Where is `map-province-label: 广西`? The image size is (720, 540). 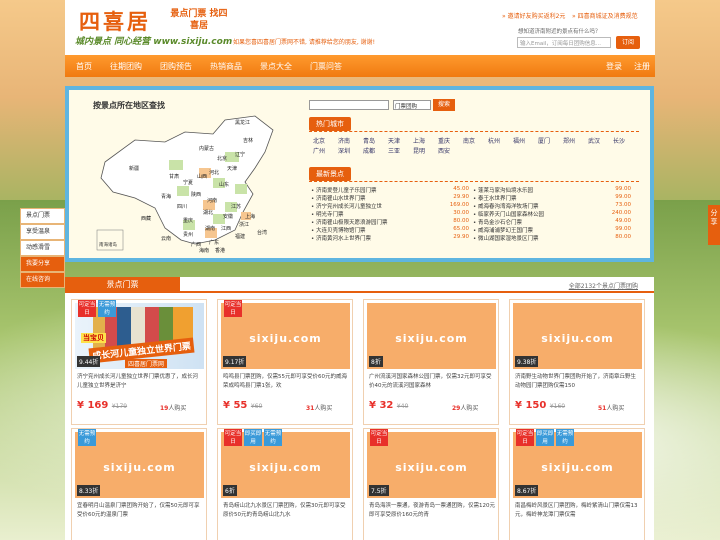
map-province-label: 广西 is located at coordinates (196, 244).